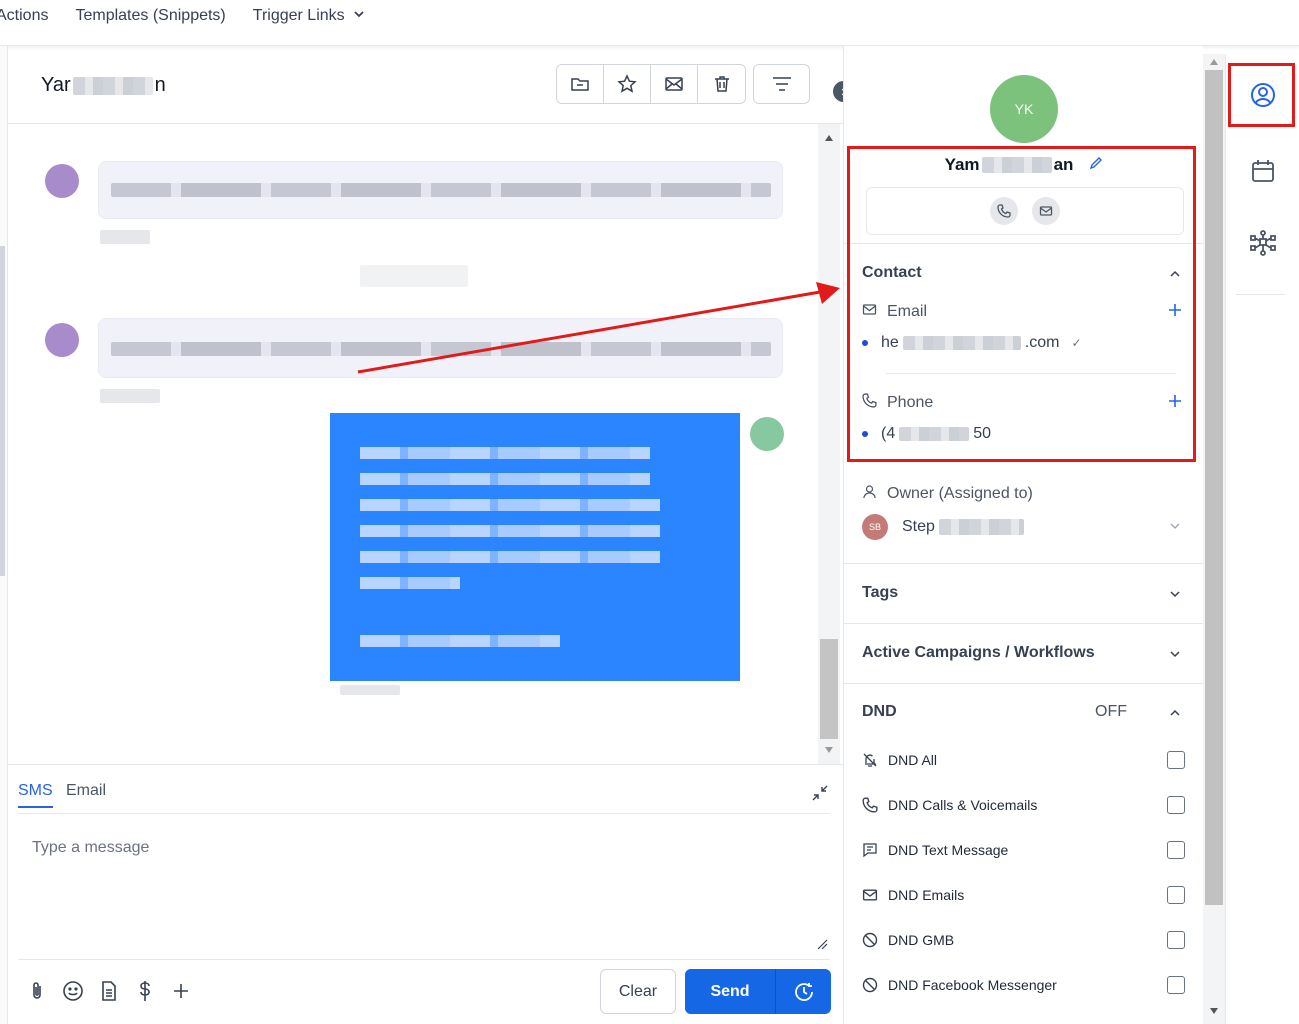 The width and height of the screenshot is (1299, 1024). Describe the element at coordinates (2, 411) in the screenshot. I see `left-scrollbar` at that location.